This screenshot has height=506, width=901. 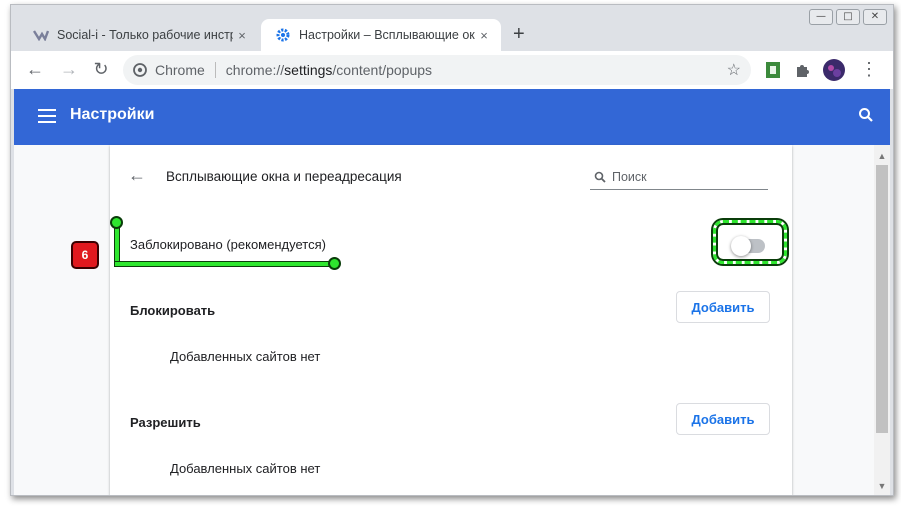 I want to click on social-i-favicon-icon, so click(x=41, y=35).